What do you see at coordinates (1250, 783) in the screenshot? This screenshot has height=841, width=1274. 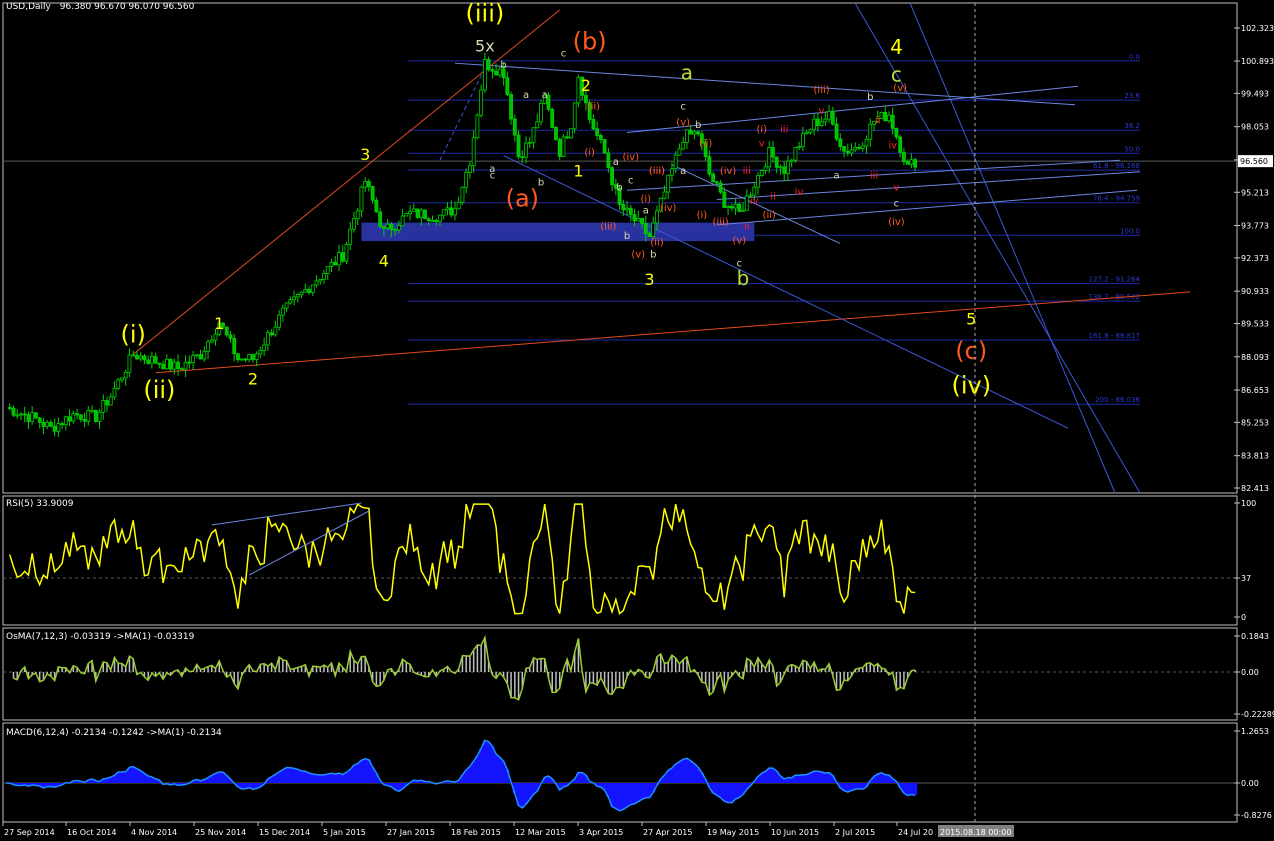 I see `macd-axis-label: 0.00` at bounding box center [1250, 783].